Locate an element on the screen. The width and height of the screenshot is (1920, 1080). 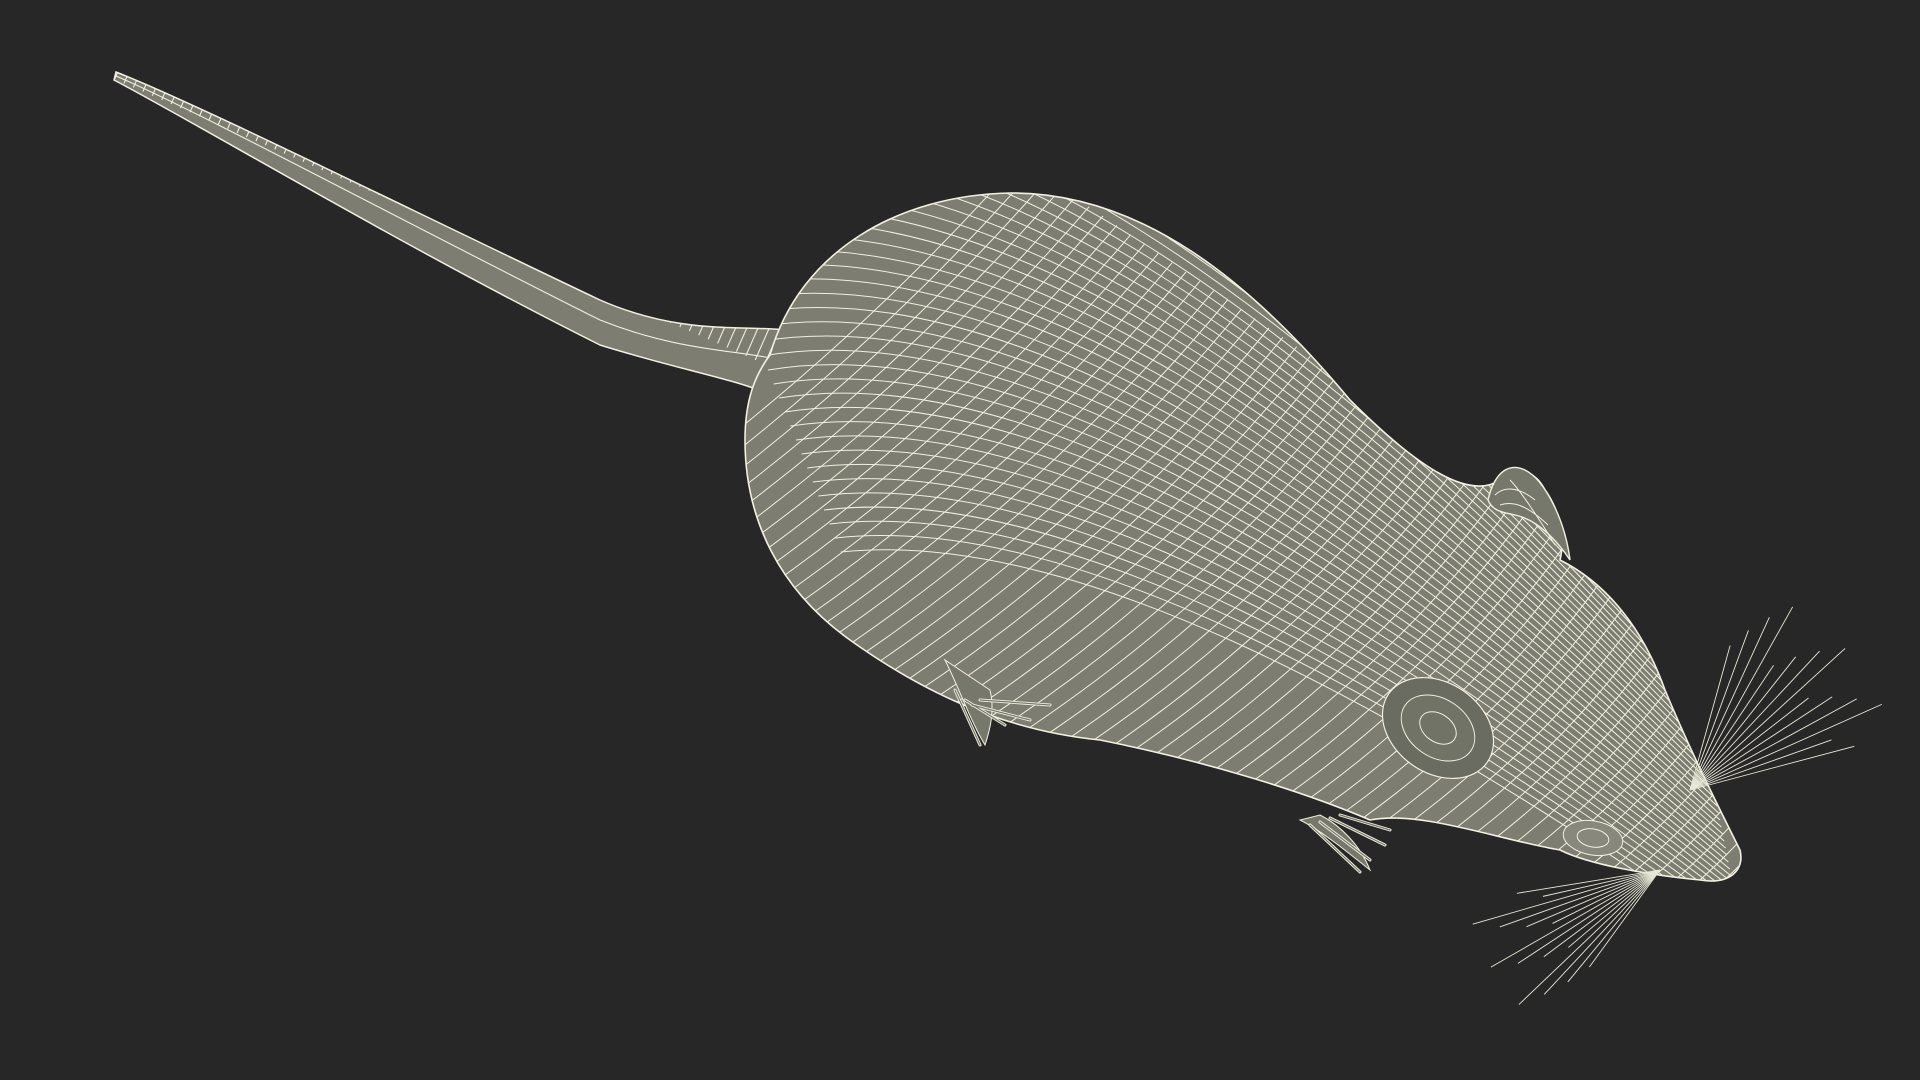
rat-tail is located at coordinates (449, 233).